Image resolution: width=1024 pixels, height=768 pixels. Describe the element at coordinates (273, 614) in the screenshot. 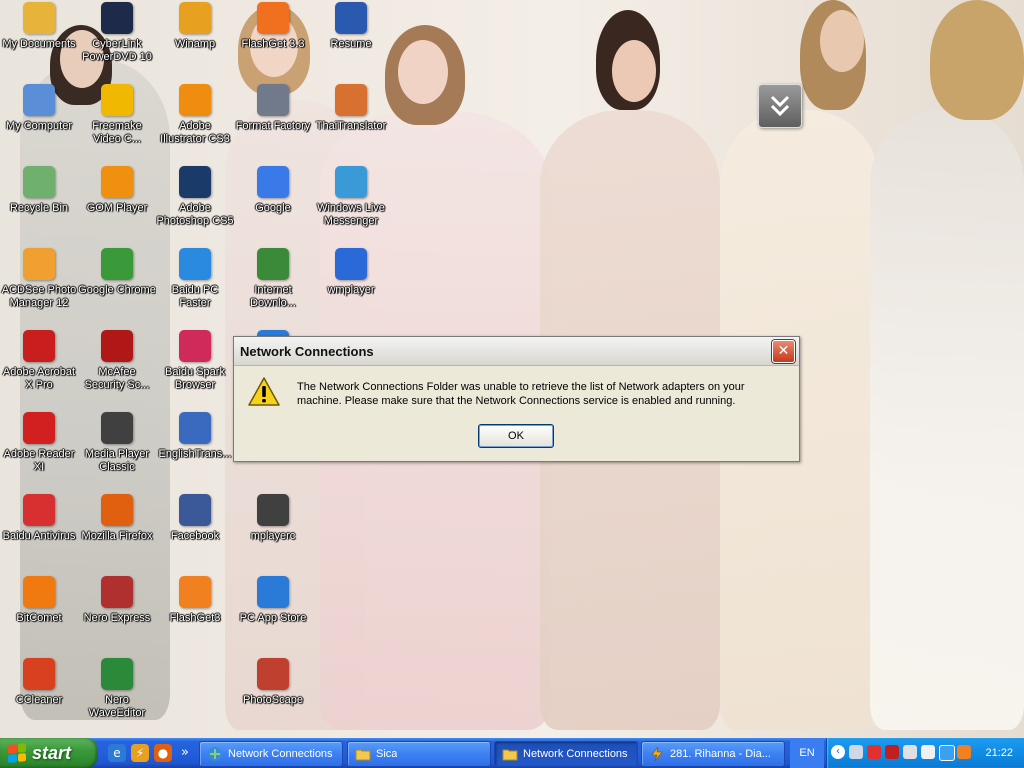

I see `desktop-icon-pc-app-store: PC App Store` at that location.